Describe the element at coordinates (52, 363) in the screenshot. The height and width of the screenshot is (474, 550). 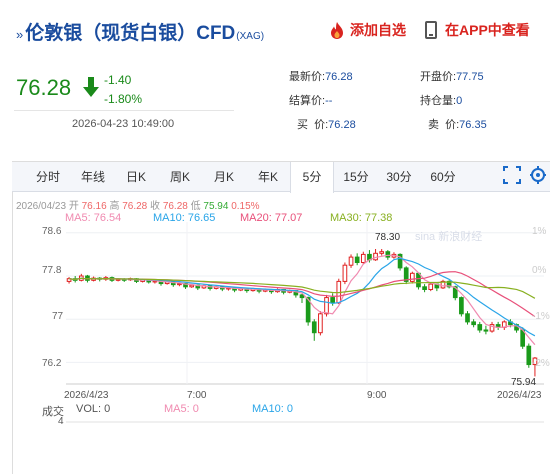
I see `y-tick-4: 76.2` at that location.